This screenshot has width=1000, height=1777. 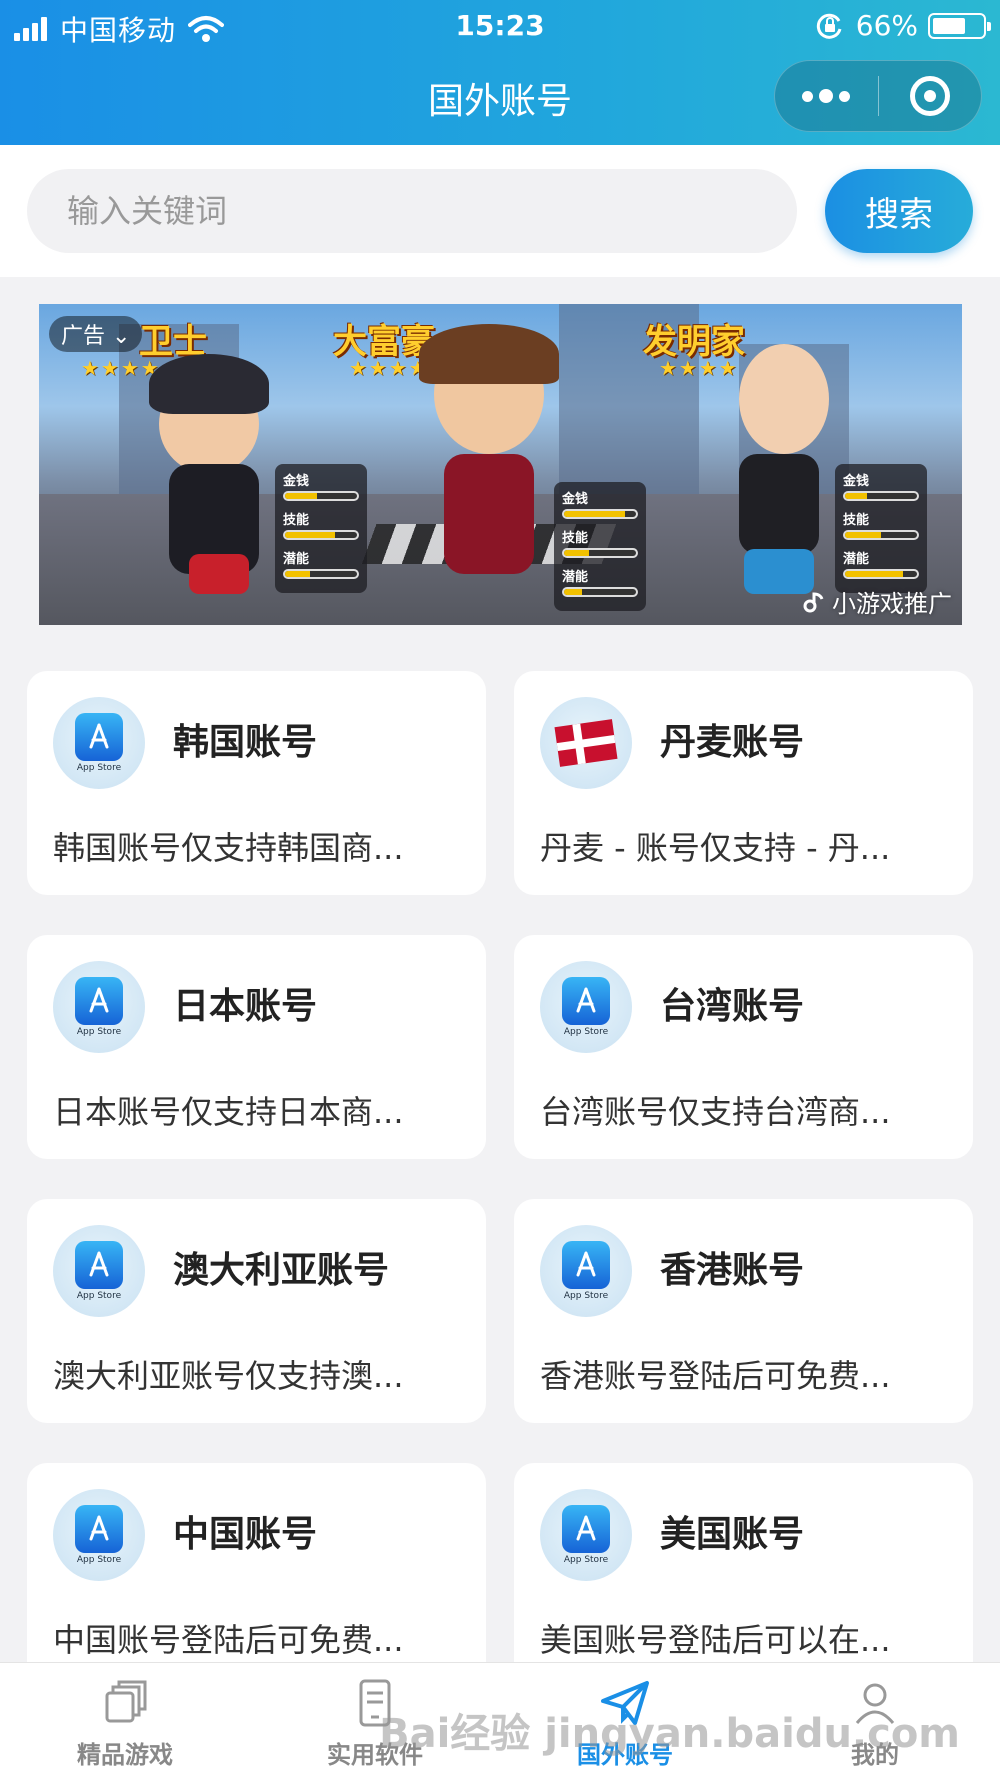 What do you see at coordinates (829, 26) in the screenshot?
I see `rotation-lock-icon` at bounding box center [829, 26].